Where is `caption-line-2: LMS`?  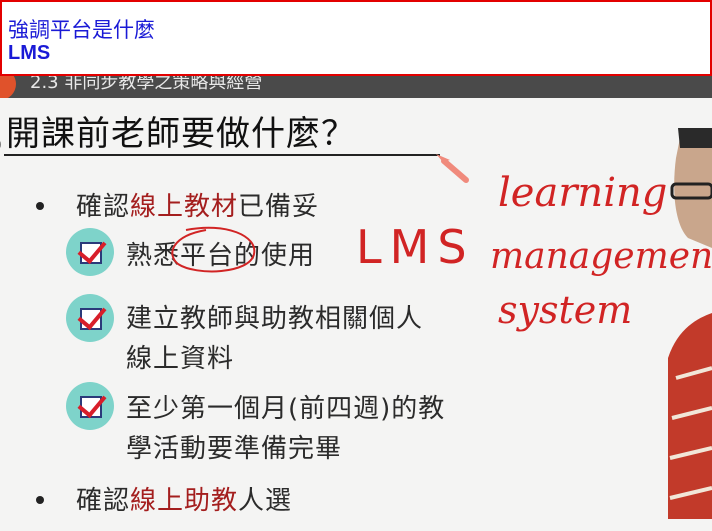
caption-line-2: LMS is located at coordinates (29, 53).